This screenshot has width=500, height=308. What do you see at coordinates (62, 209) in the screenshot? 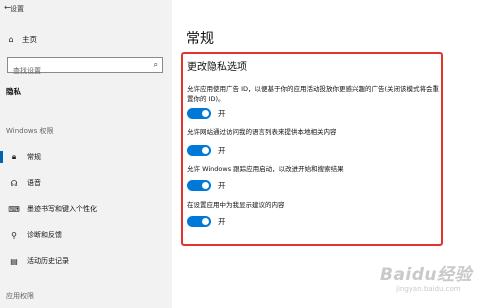
I see `sidebar-item-label: 墨迹书写和键入个性化` at bounding box center [62, 209].